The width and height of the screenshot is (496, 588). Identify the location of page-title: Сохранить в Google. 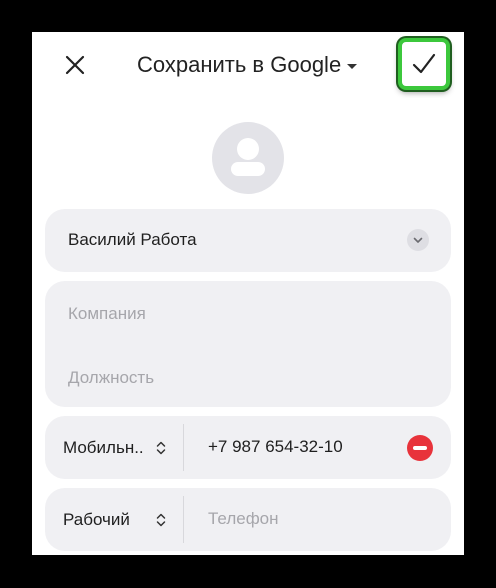
(239, 64).